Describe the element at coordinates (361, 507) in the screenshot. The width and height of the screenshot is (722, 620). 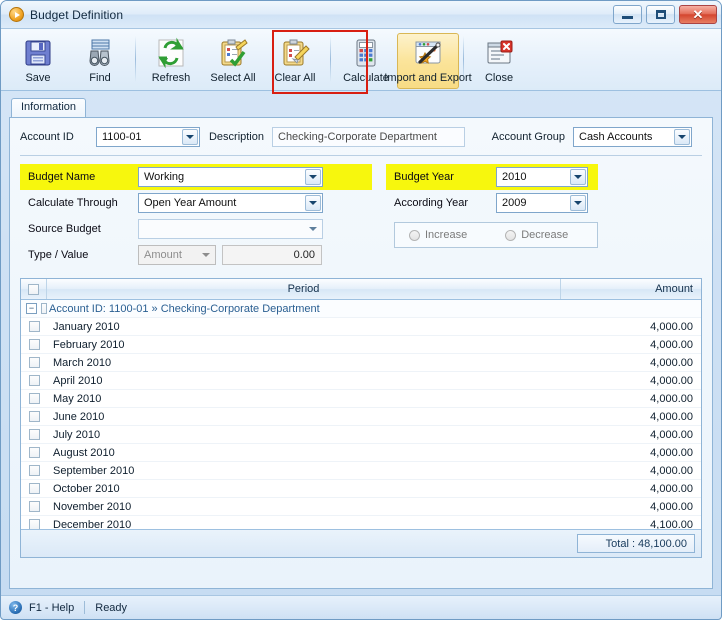
I see `table-row: November 2010 4,000.00` at that location.